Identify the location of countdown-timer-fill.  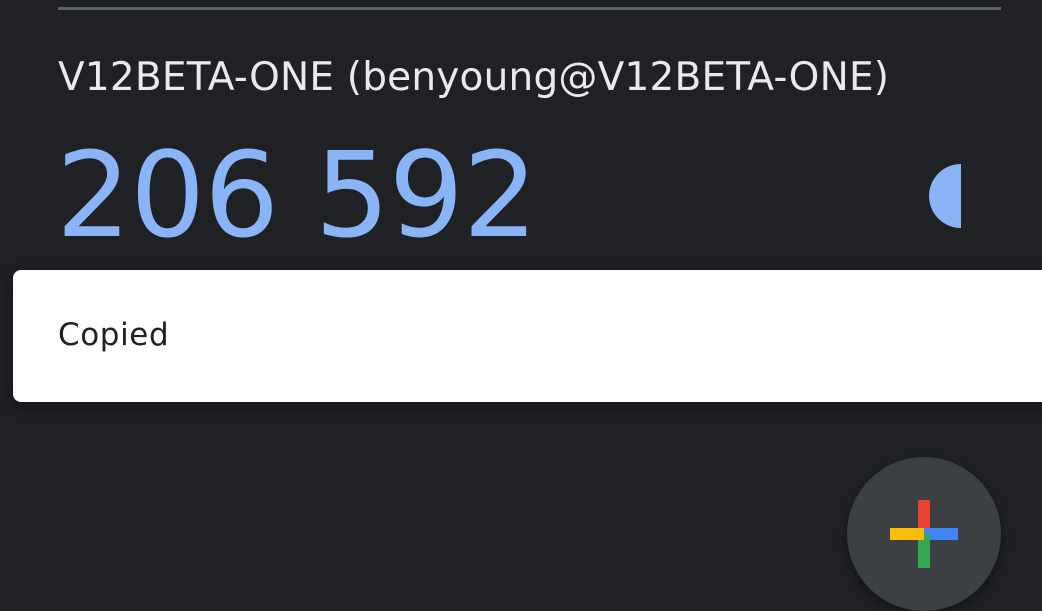
(945, 196).